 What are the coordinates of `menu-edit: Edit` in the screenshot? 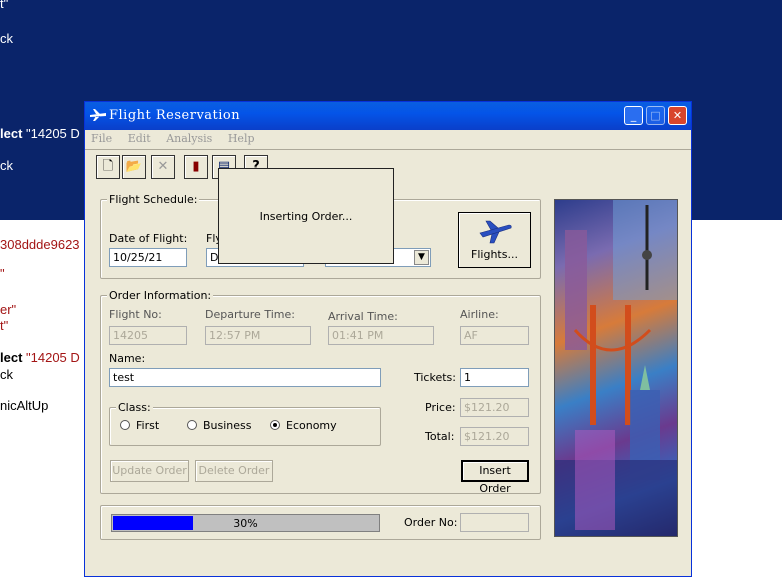 It's located at (139, 138).